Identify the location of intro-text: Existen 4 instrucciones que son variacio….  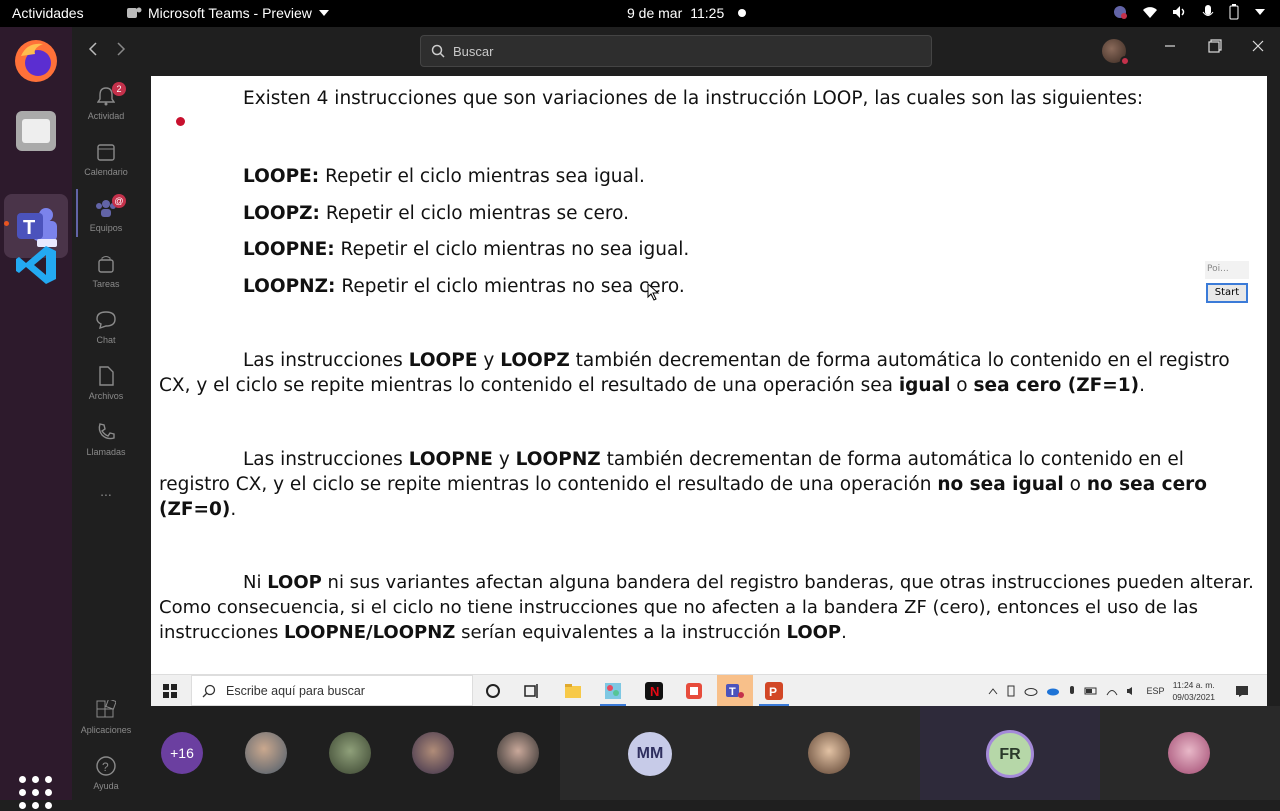
(693, 98).